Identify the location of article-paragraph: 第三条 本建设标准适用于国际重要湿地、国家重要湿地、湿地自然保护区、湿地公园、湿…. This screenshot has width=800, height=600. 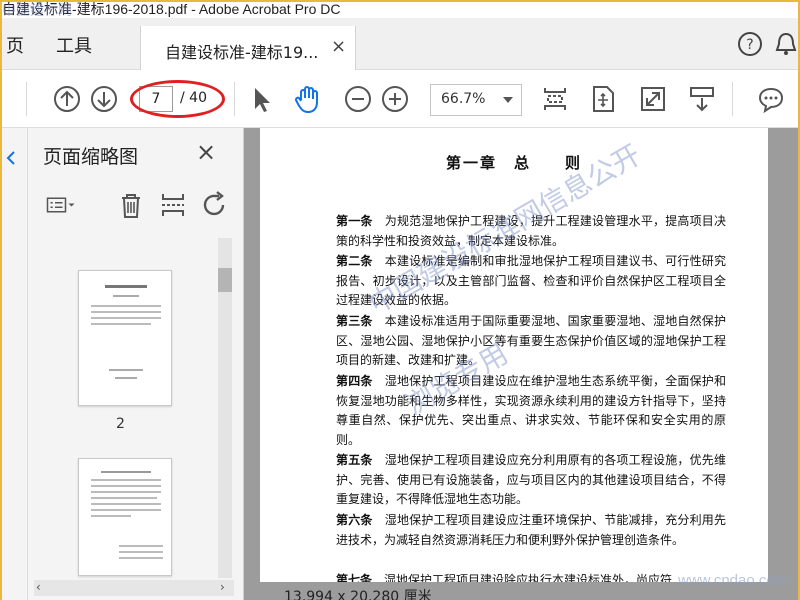
(531, 341).